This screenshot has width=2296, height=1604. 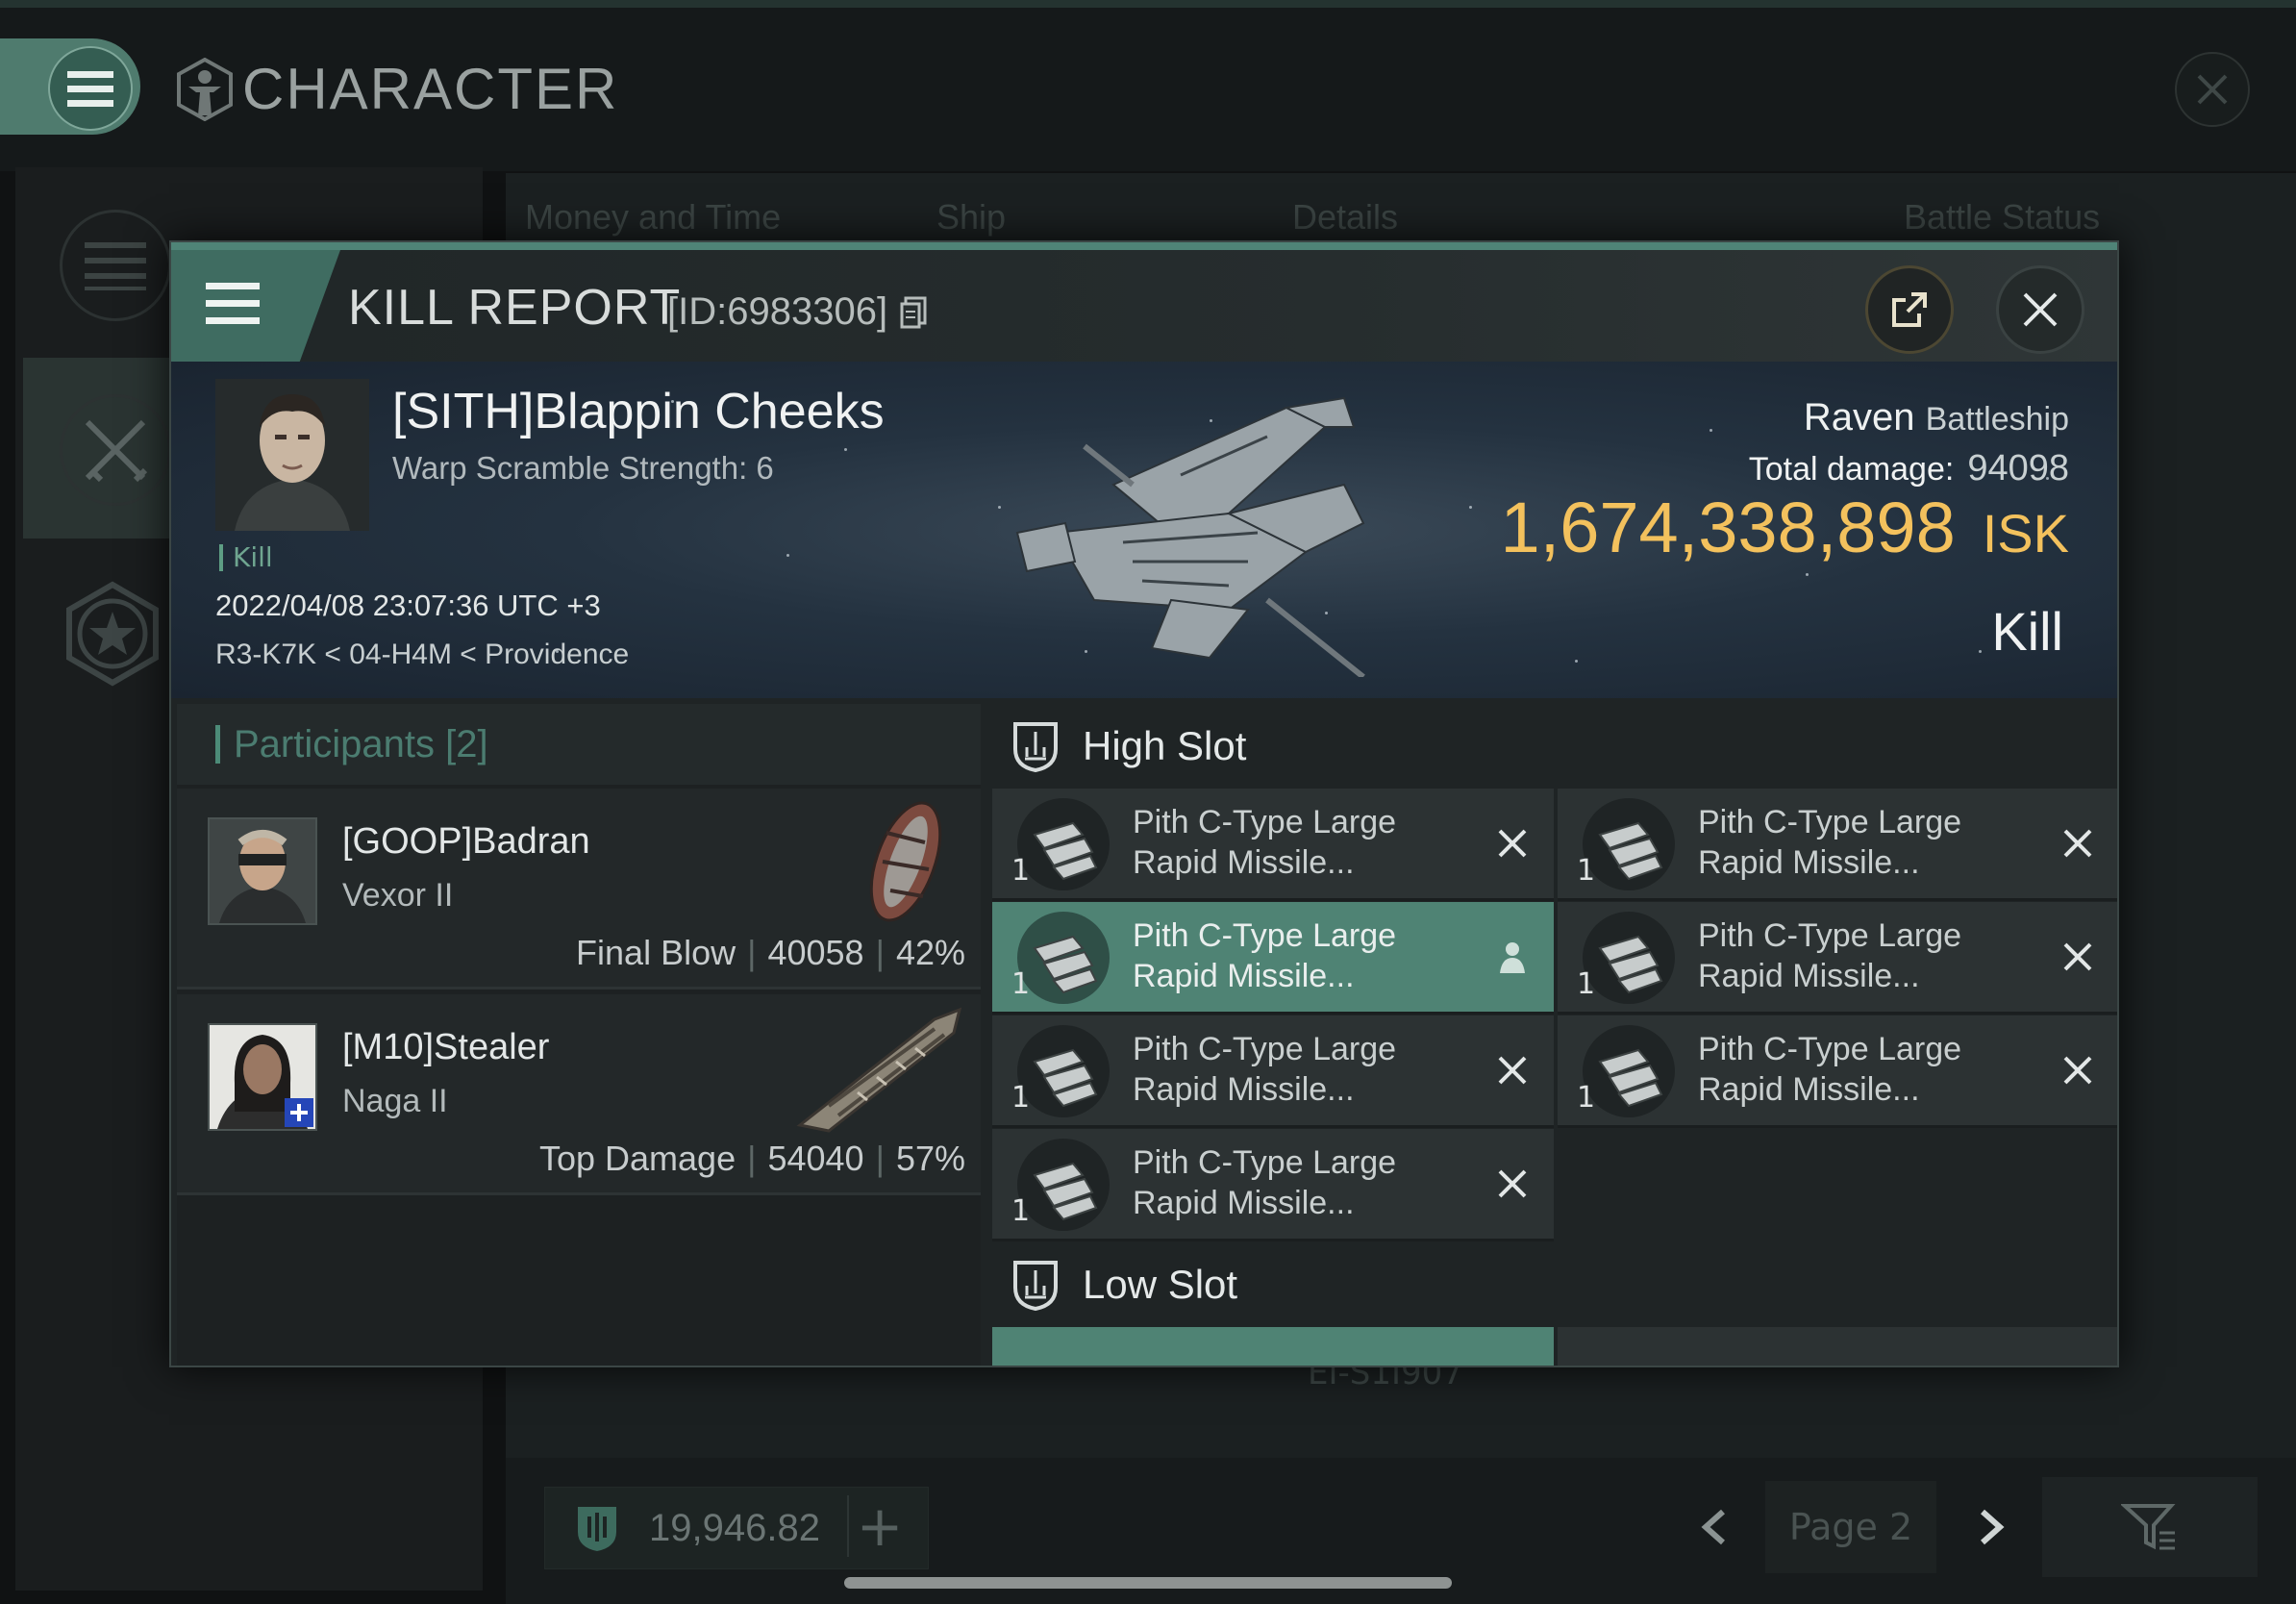 I want to click on isk-unit: ISK, so click(x=2025, y=533).